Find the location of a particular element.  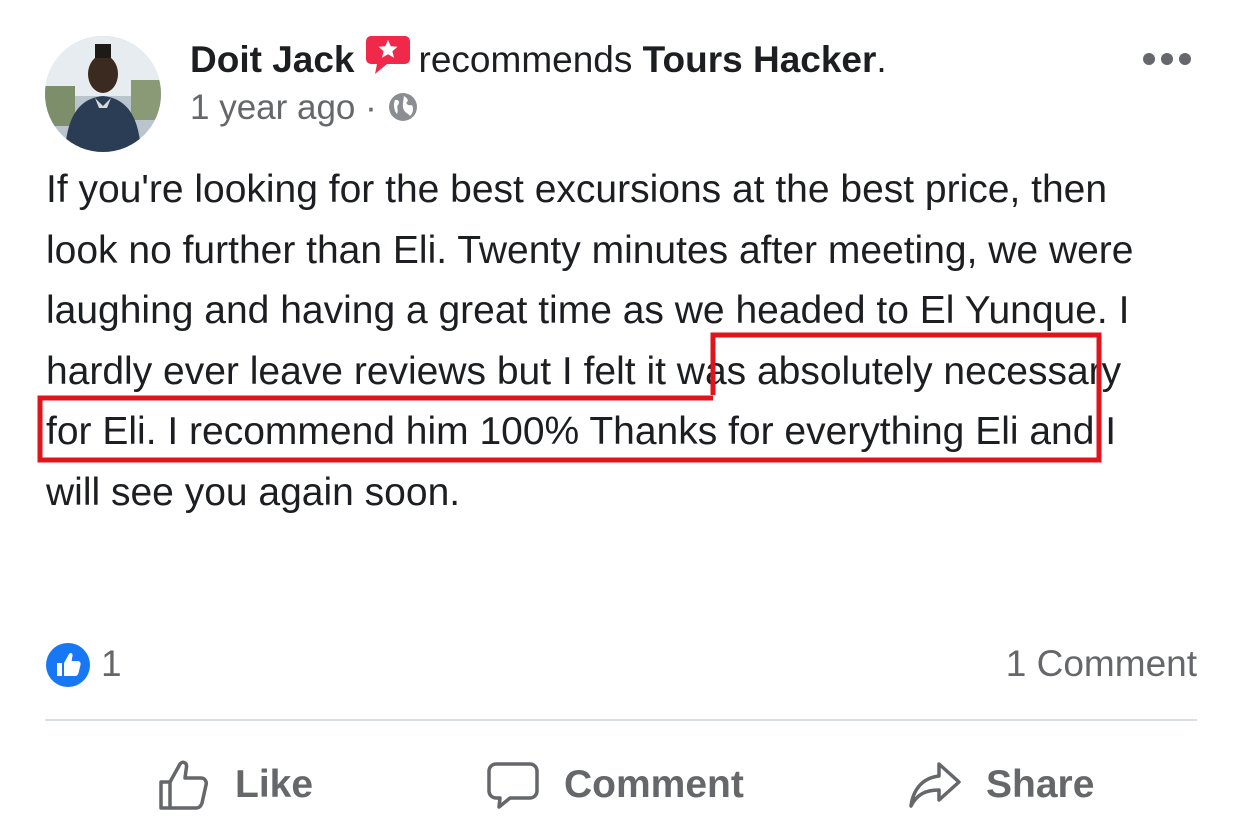

like-count: 1 is located at coordinates (111, 664).